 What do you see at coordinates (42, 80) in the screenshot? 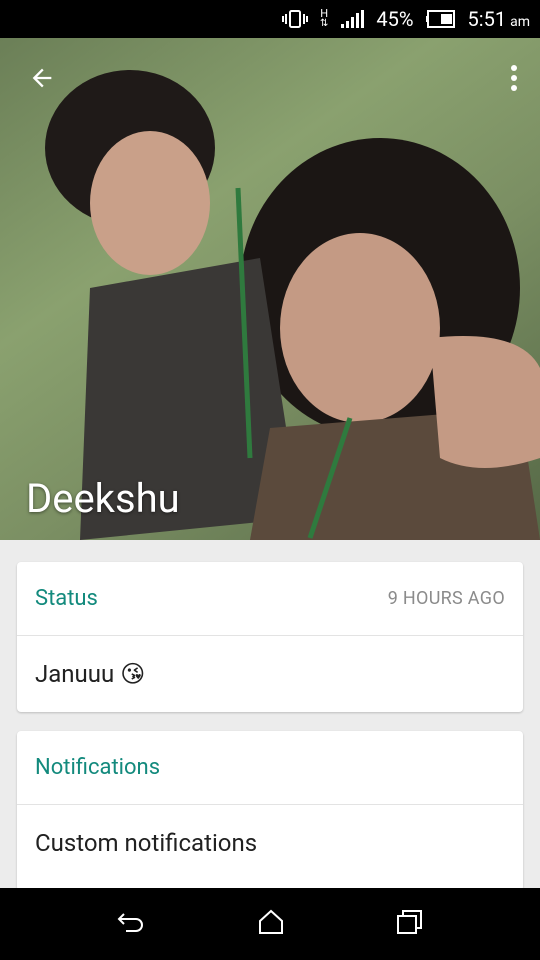
I see `back-arrow-icon` at bounding box center [42, 80].